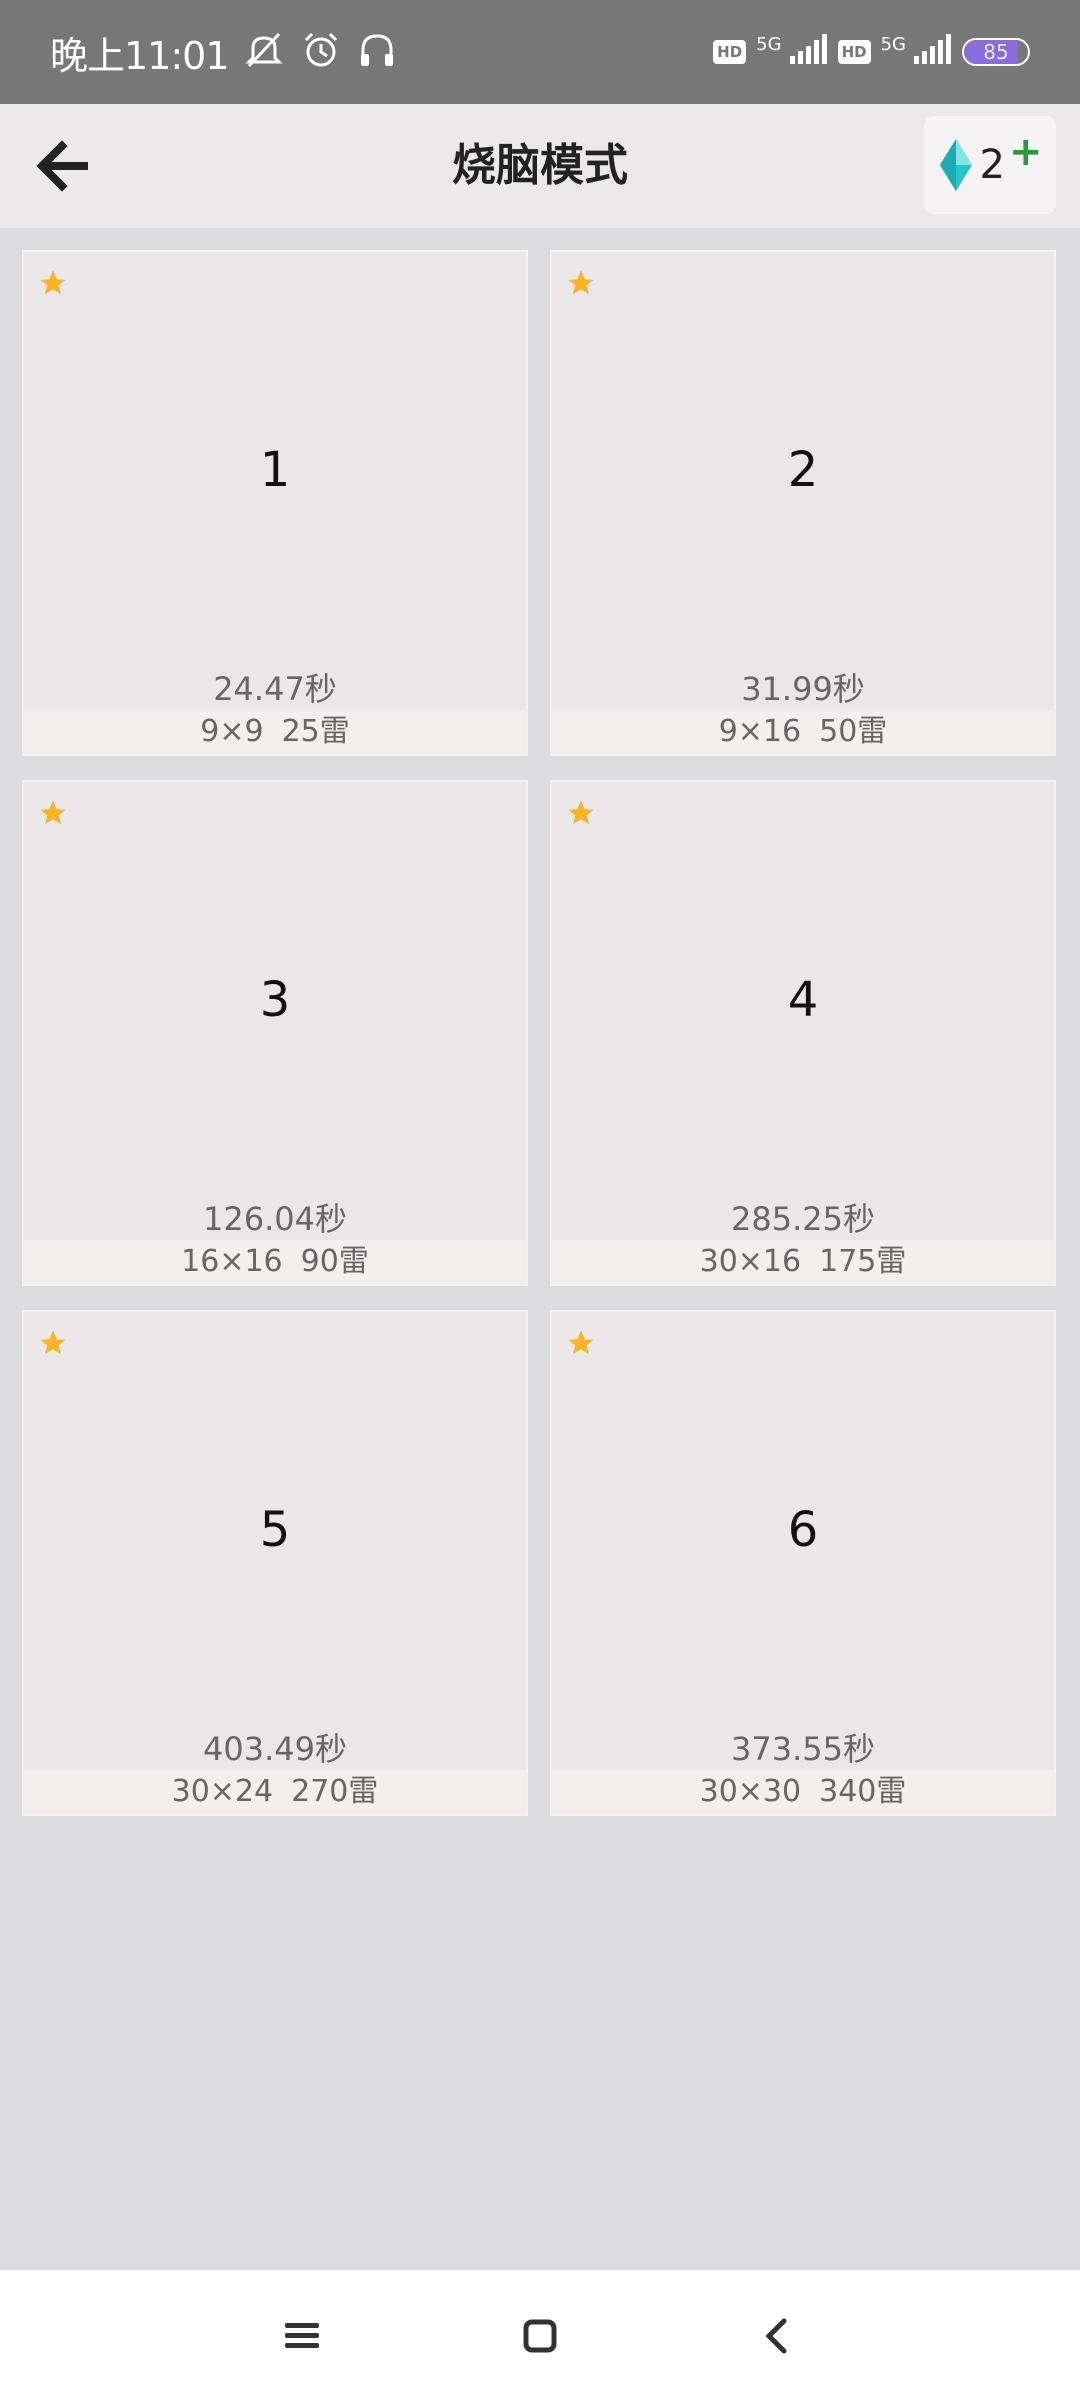  Describe the element at coordinates (750, 1261) in the screenshot. I see `board-size: 30×16` at that location.